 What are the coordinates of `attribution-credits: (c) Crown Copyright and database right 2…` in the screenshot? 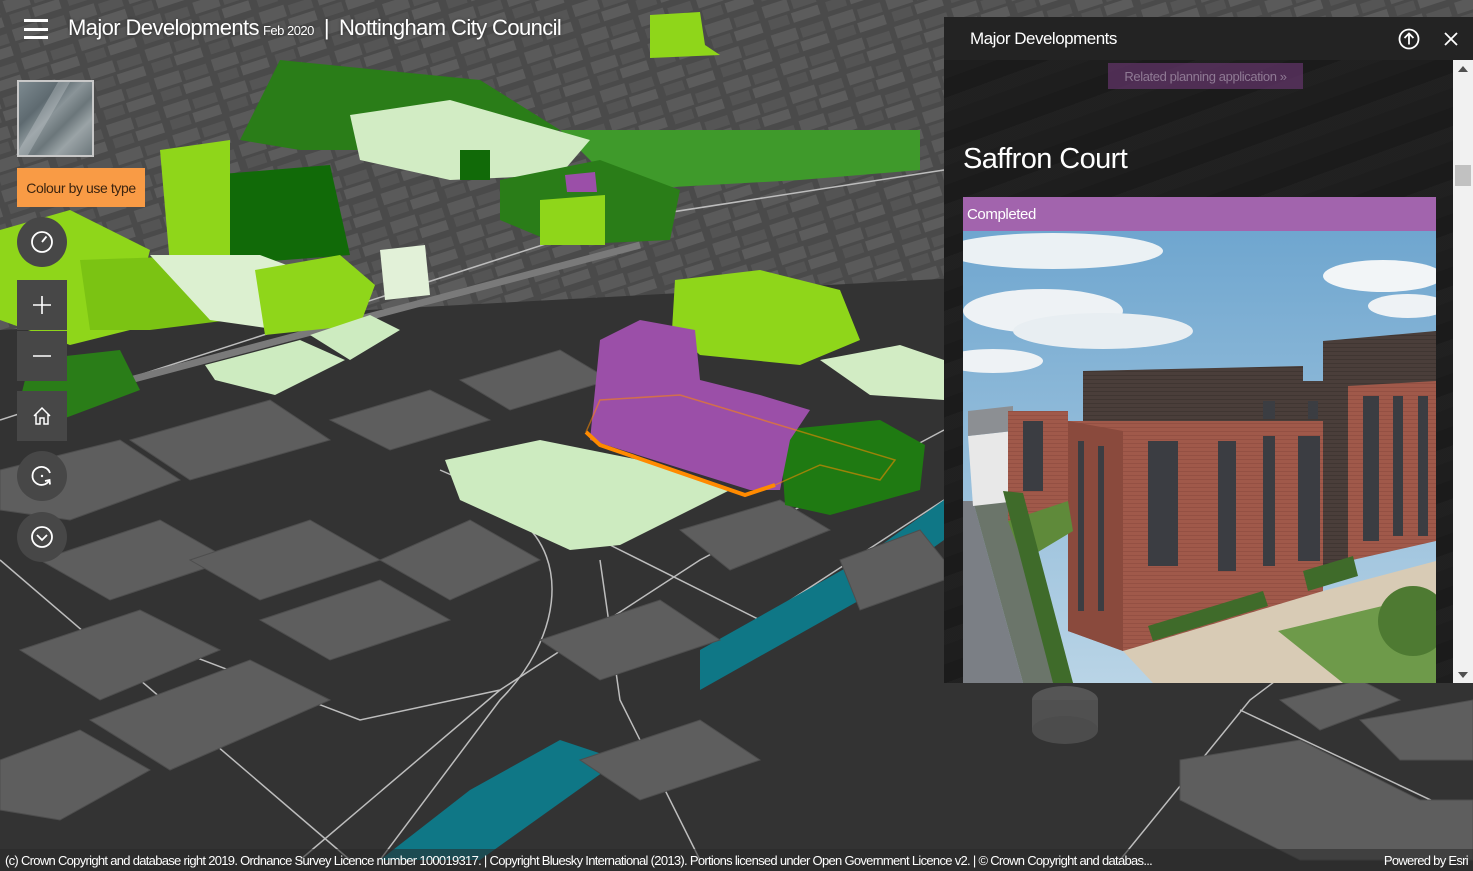 It's located at (684, 860).